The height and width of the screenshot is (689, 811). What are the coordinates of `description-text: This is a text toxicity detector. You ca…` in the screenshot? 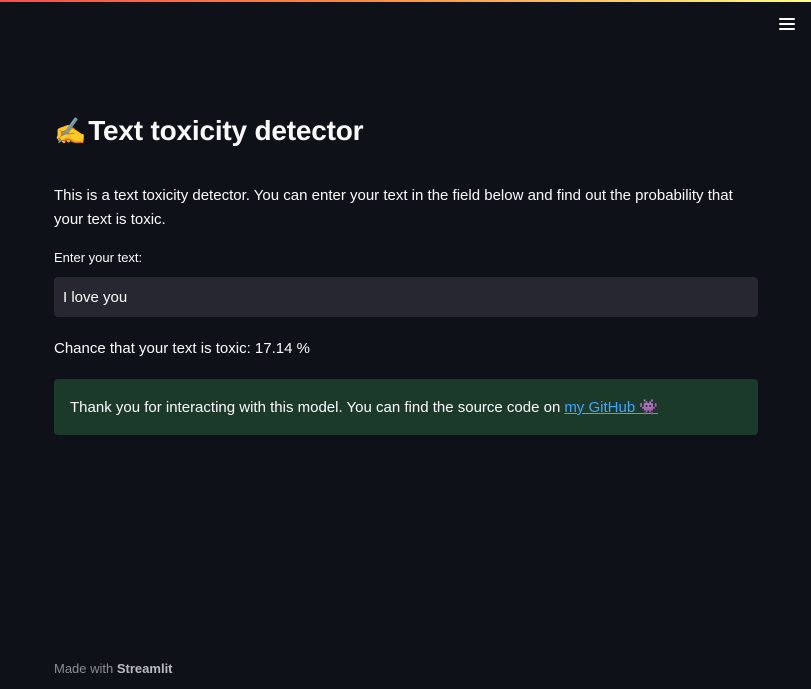 It's located at (393, 207).